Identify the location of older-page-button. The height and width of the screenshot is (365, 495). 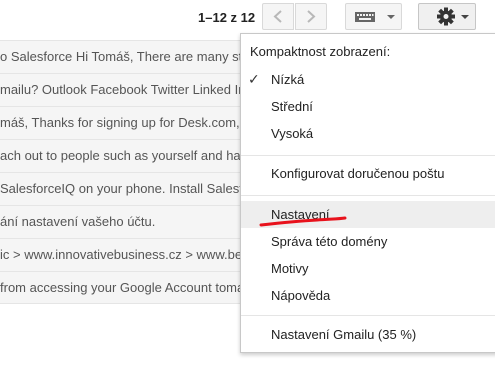
(278, 16).